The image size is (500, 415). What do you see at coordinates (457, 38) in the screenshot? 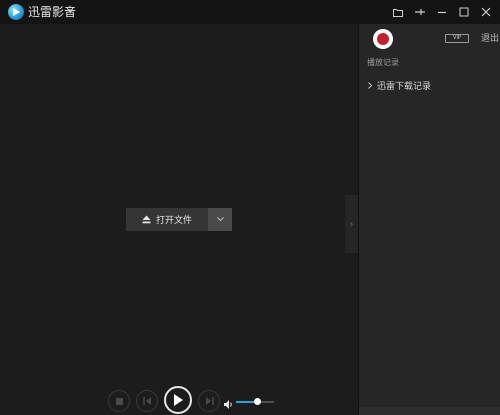
I see `vip-badge: VIP` at bounding box center [457, 38].